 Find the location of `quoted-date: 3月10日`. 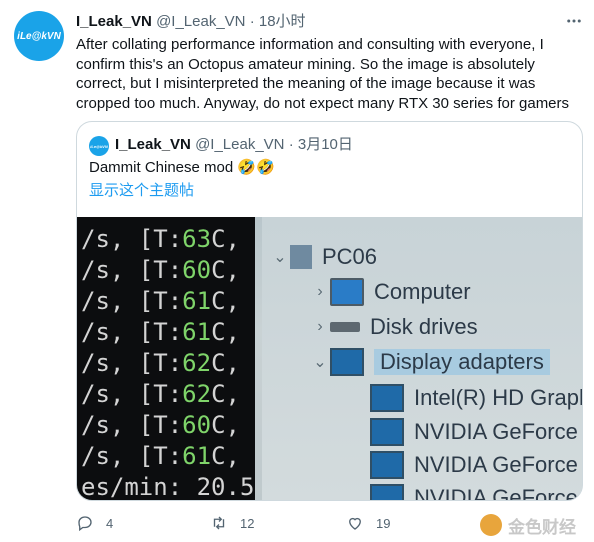

quoted-date: 3月10日 is located at coordinates (325, 144).